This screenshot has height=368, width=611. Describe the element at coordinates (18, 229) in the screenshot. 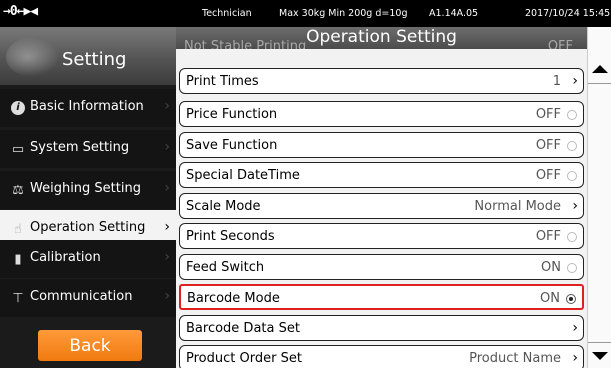

I see `hand-pointer-icon: ☝` at that location.